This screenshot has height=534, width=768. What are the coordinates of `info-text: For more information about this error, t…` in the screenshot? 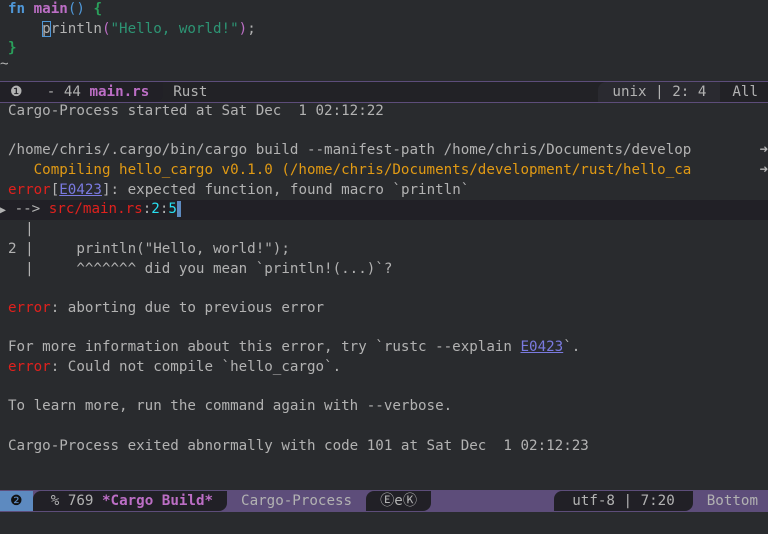 It's located at (264, 347).